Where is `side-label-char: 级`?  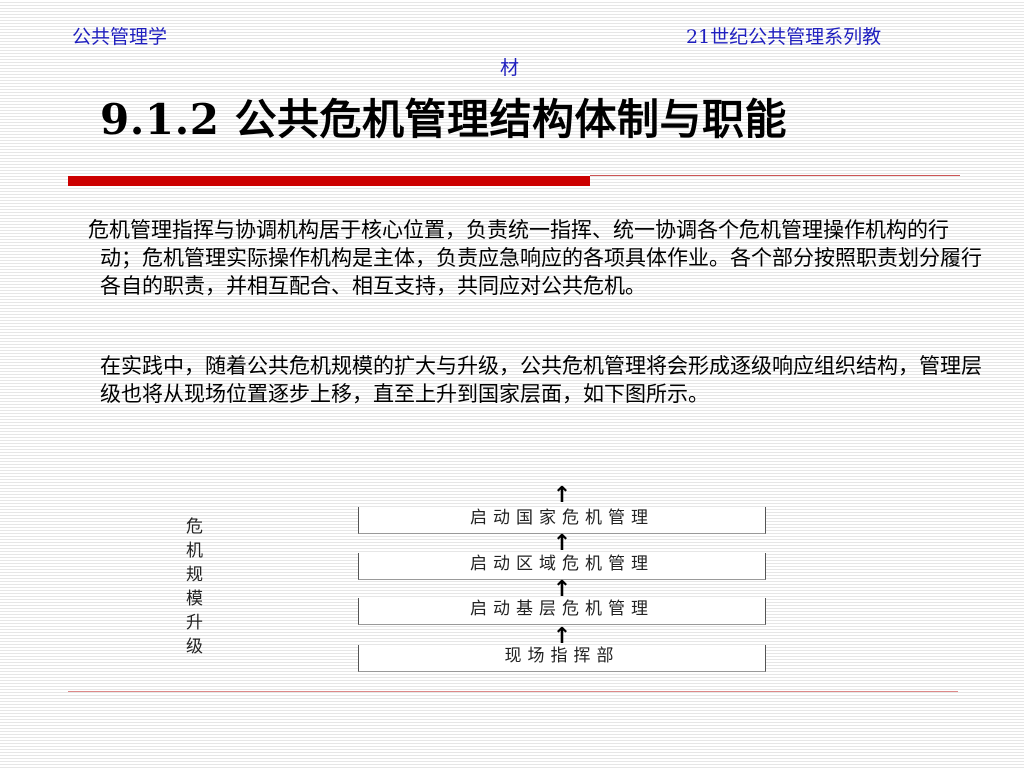
side-label-char: 级 is located at coordinates (195, 647).